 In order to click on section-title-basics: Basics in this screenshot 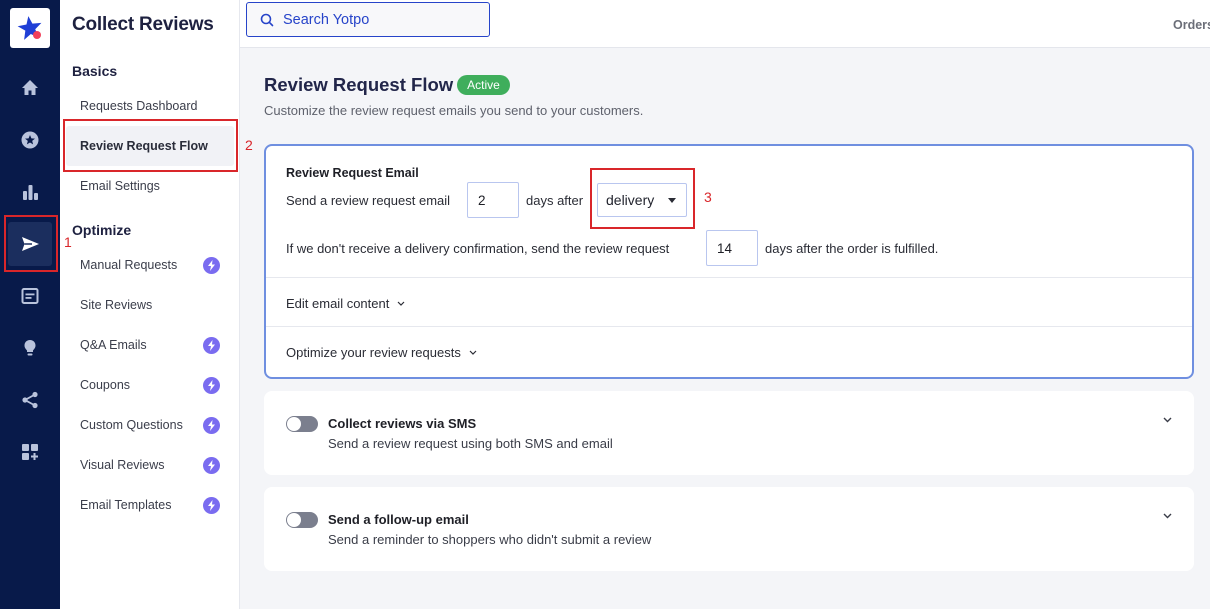, I will do `click(95, 71)`.